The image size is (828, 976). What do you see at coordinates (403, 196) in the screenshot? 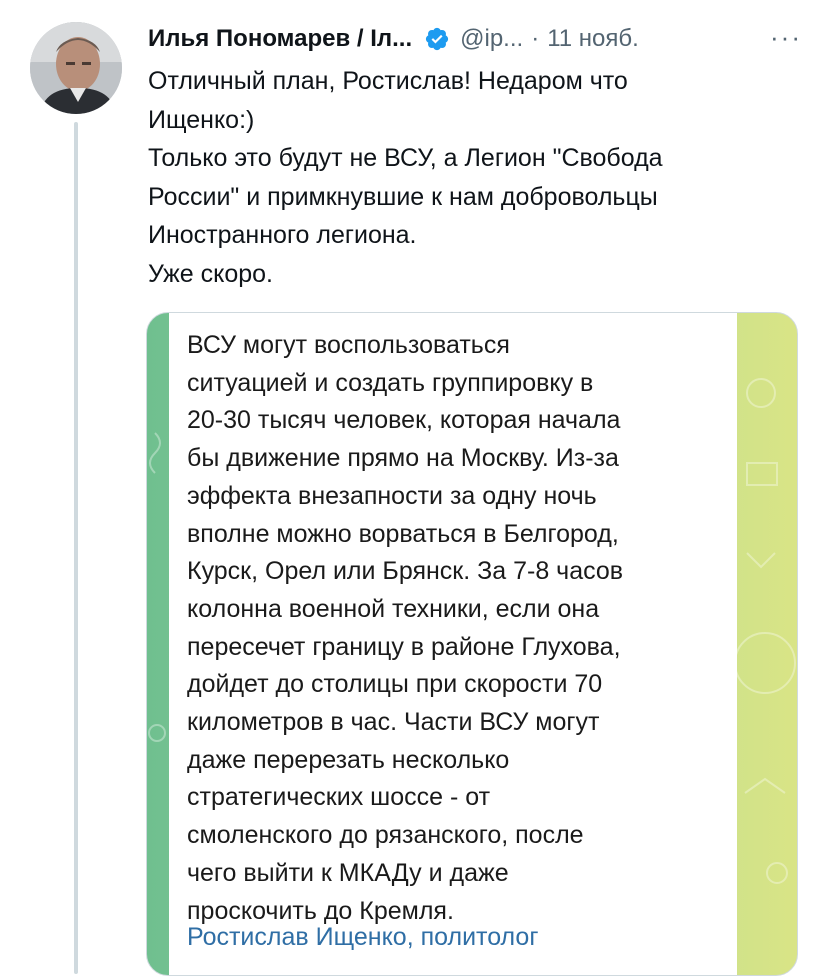
I see `tweet-line: России" и примкнувшие к нам добровольцы` at bounding box center [403, 196].